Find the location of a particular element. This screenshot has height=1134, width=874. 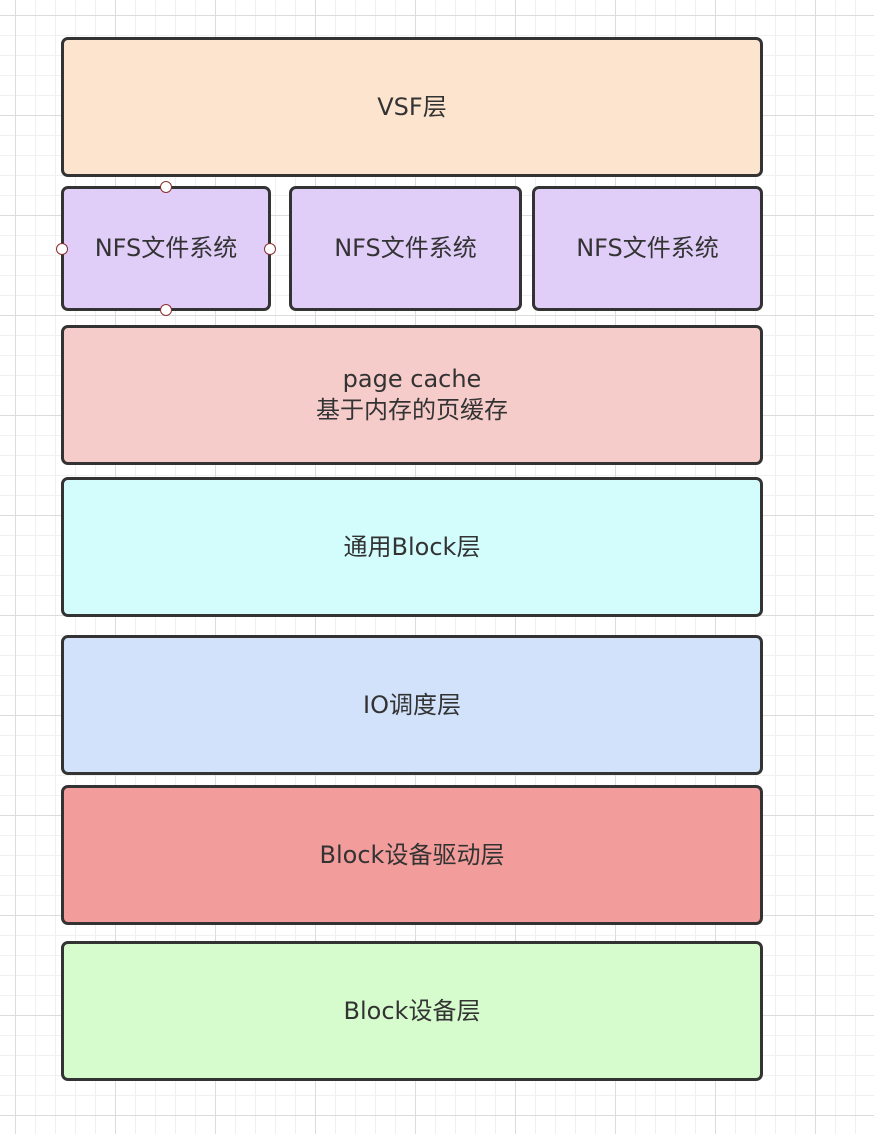

connection-handle-bottom is located at coordinates (166, 310).